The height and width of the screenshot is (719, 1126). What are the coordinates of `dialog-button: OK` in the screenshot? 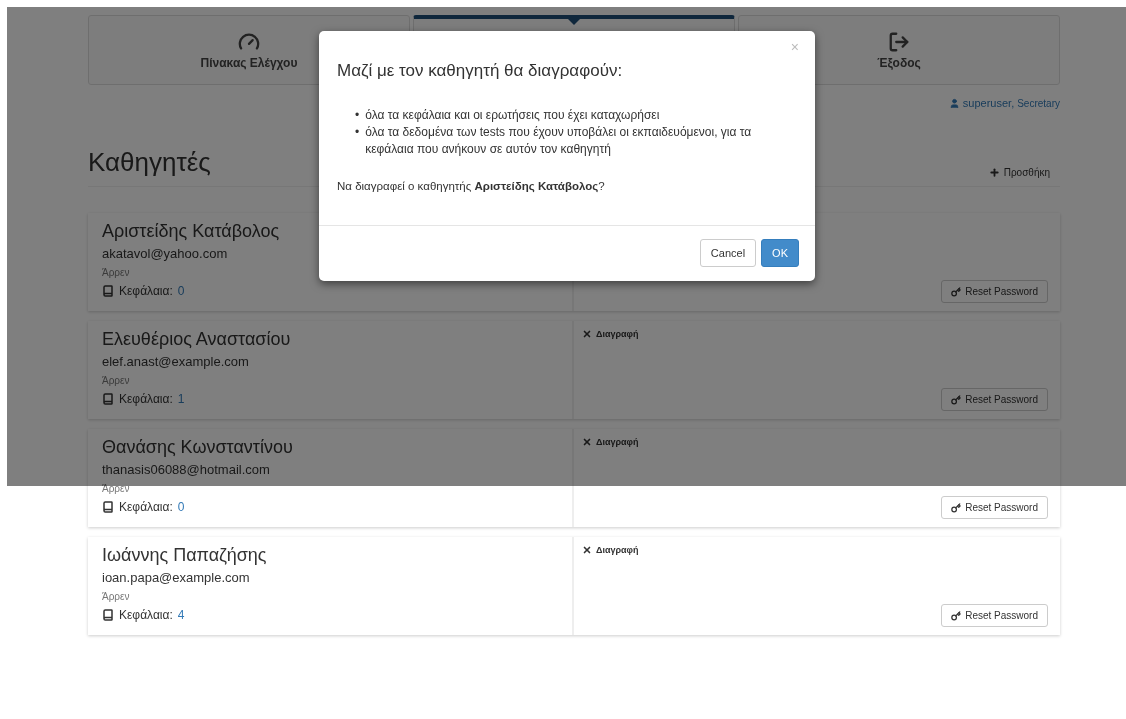 It's located at (780, 253).